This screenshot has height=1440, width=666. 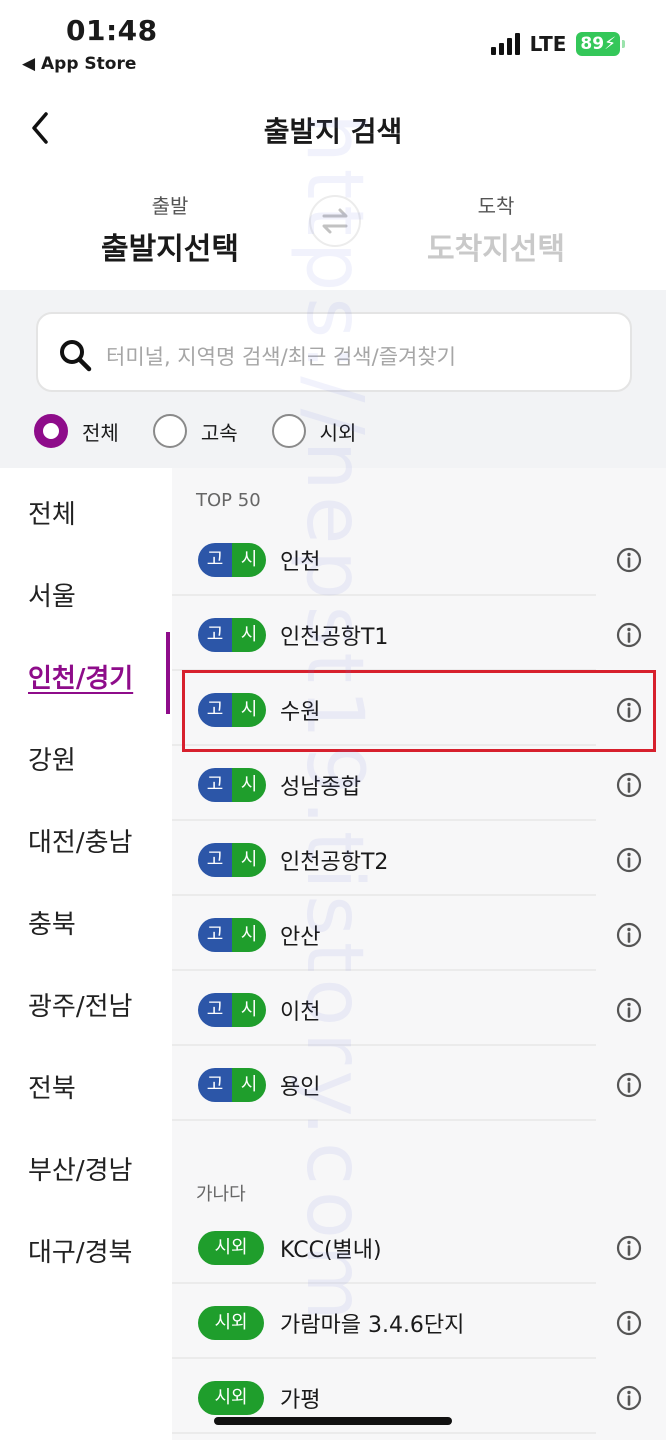 What do you see at coordinates (548, 44) in the screenshot?
I see `network-type: LTE` at bounding box center [548, 44].